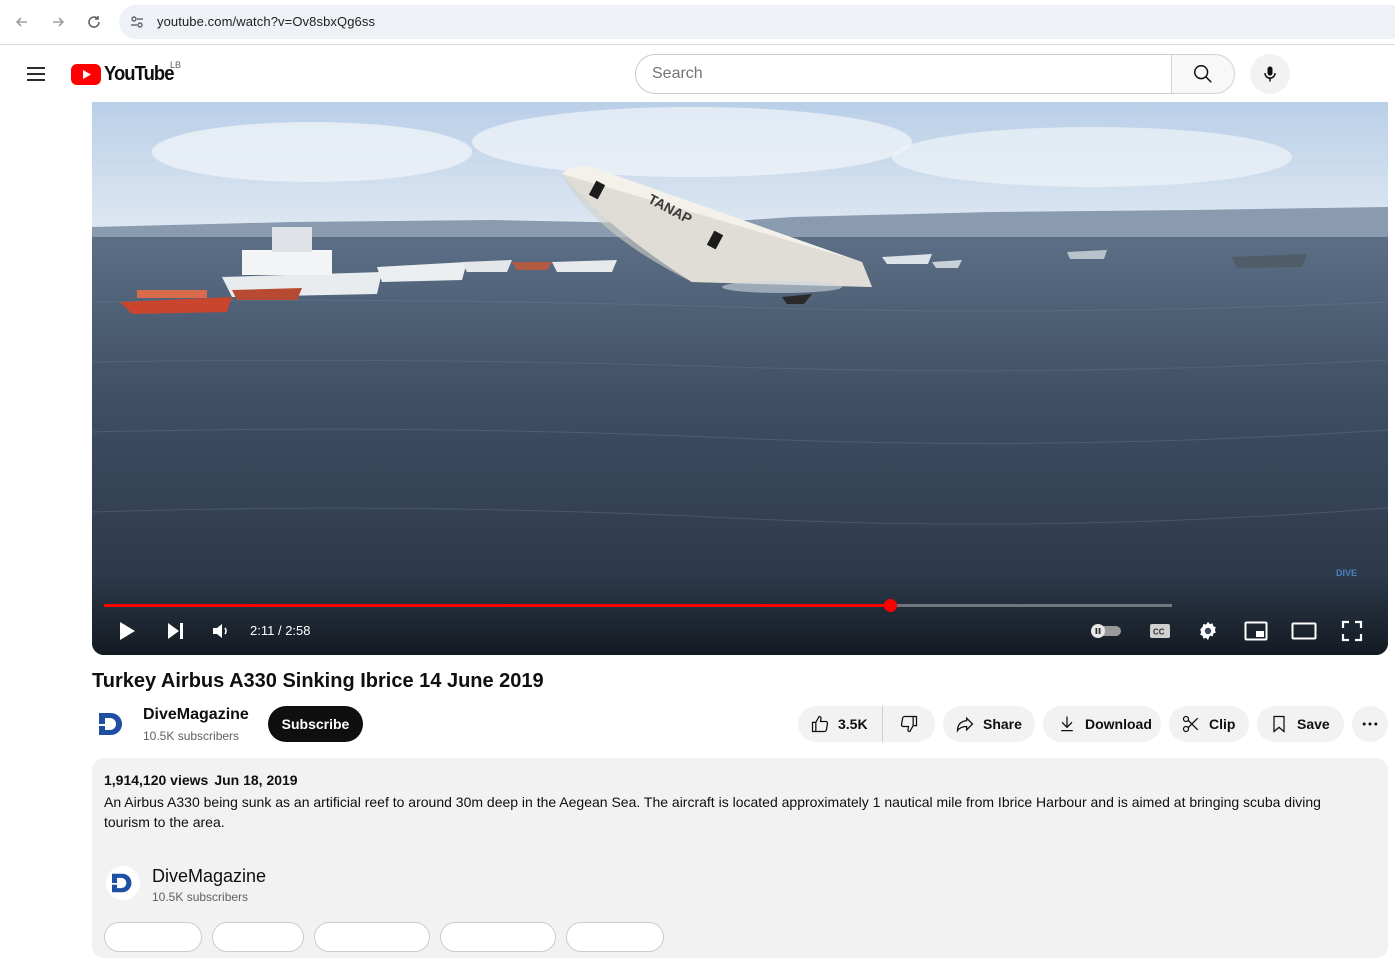 The image size is (1395, 958). Describe the element at coordinates (200, 897) in the screenshot. I see `description-channel-subscribers: 10.5K subscribers` at that location.